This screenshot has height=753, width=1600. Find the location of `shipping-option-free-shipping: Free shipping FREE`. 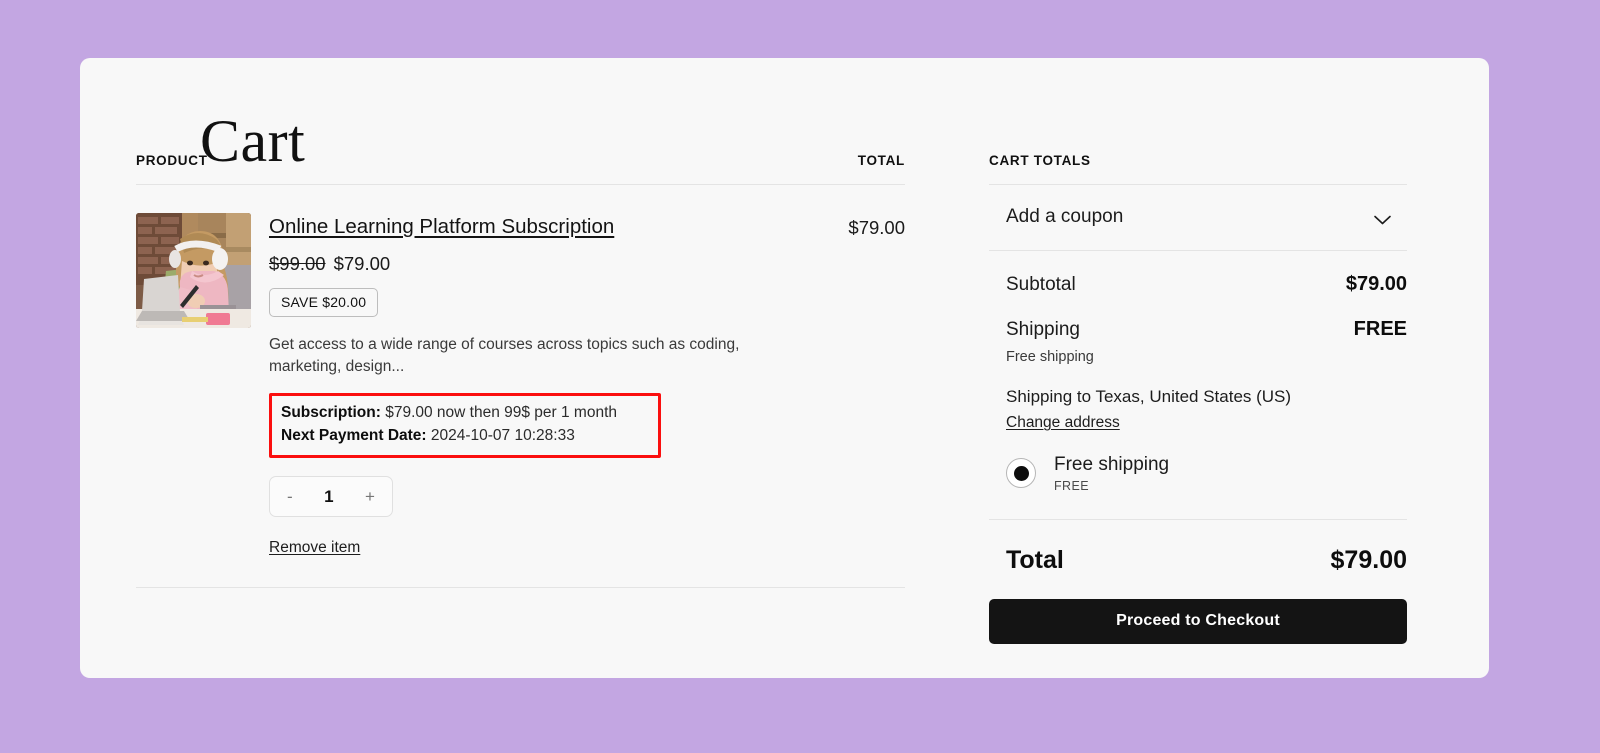

shipping-option-free-shipping: Free shipping FREE is located at coordinates (1198, 487).